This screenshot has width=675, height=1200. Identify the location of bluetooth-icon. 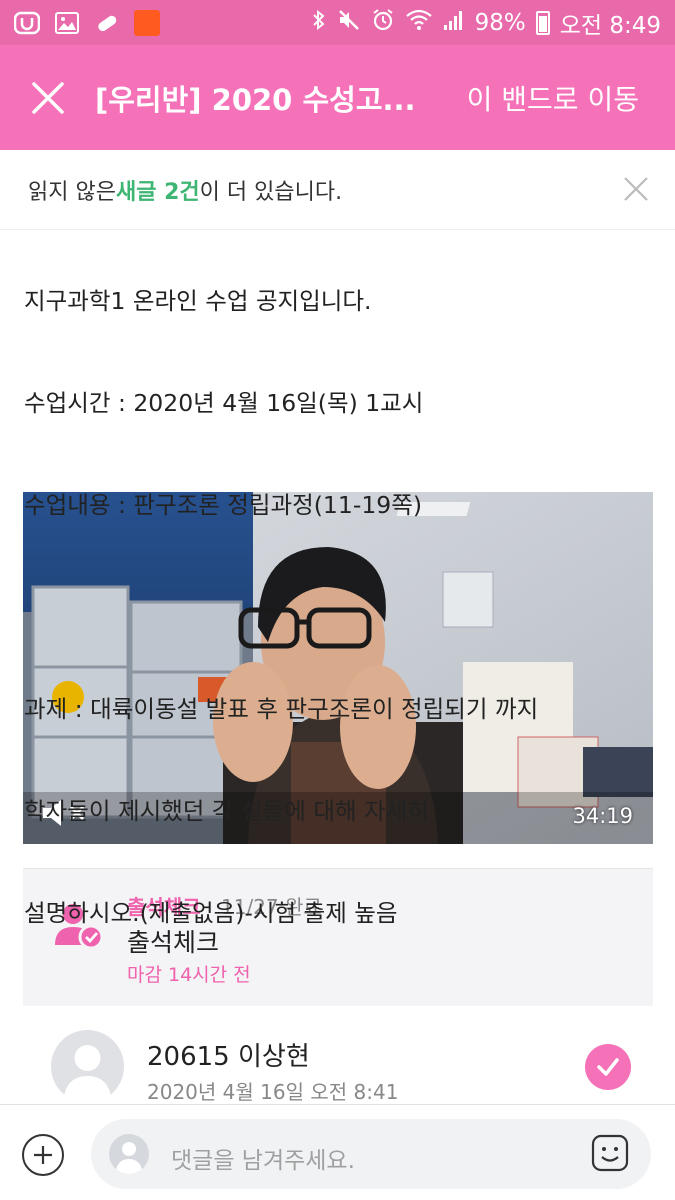
(319, 23).